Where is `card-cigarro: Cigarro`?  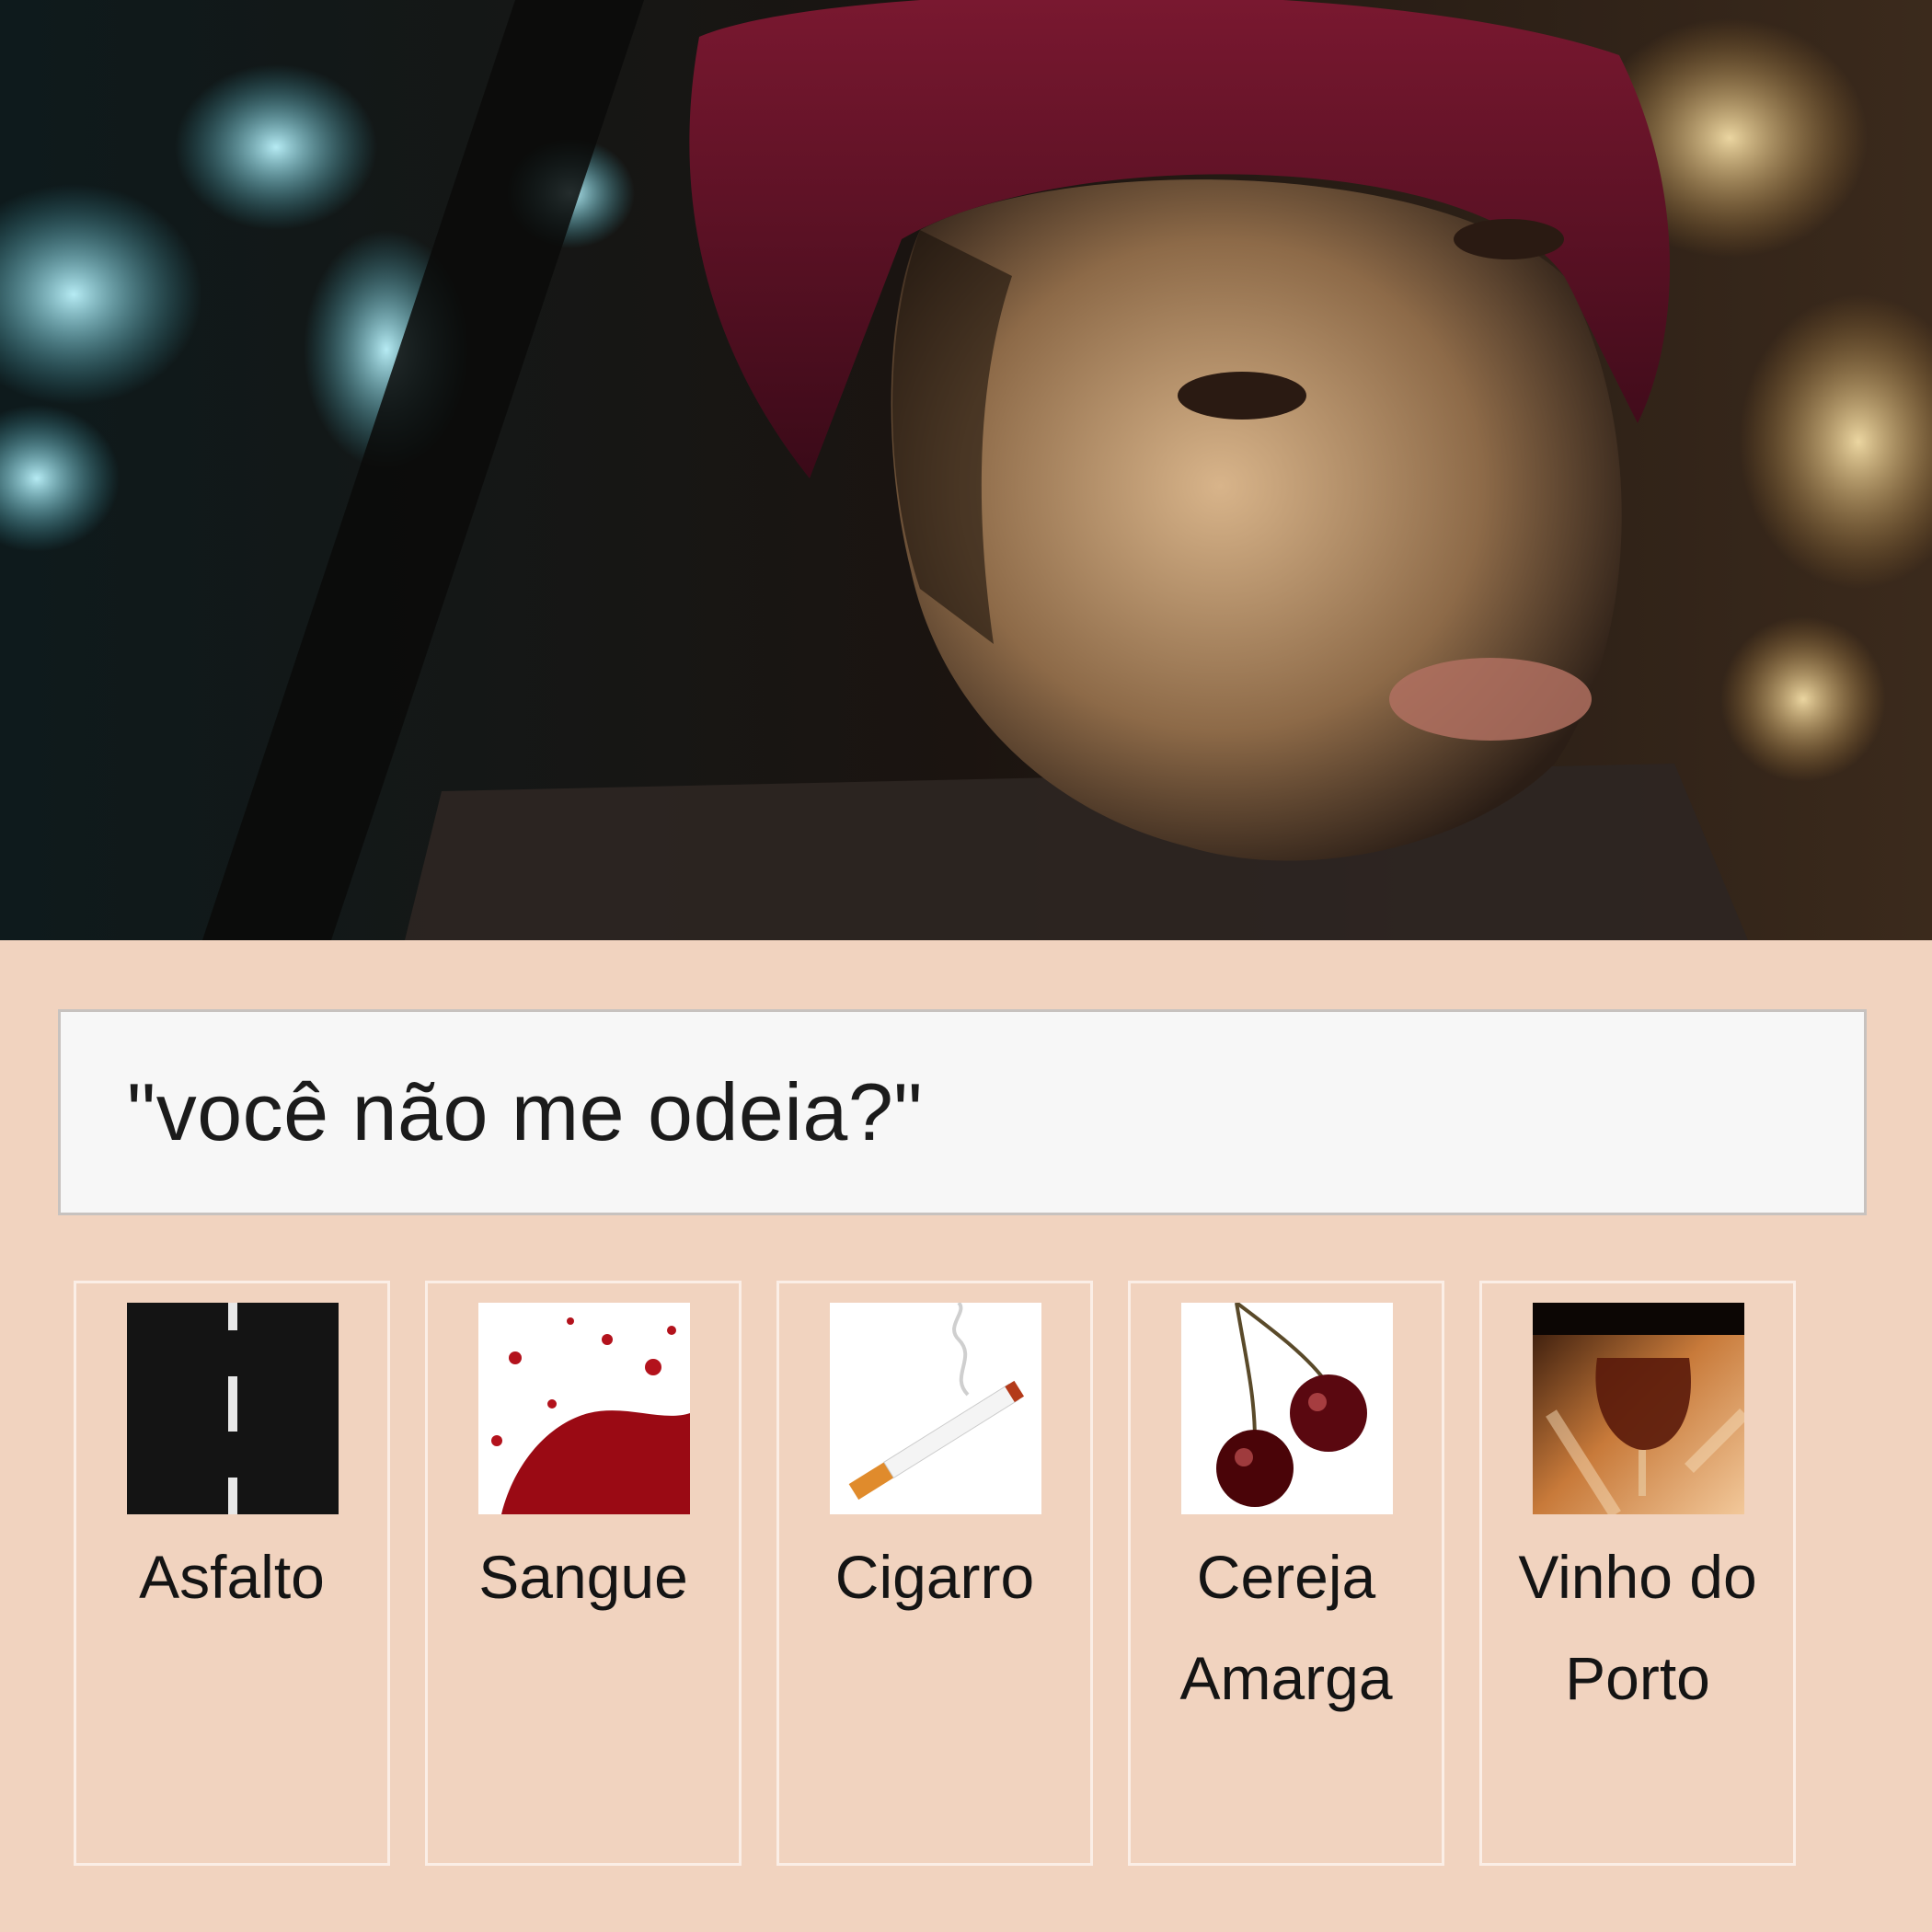 card-cigarro: Cigarro is located at coordinates (934, 1573).